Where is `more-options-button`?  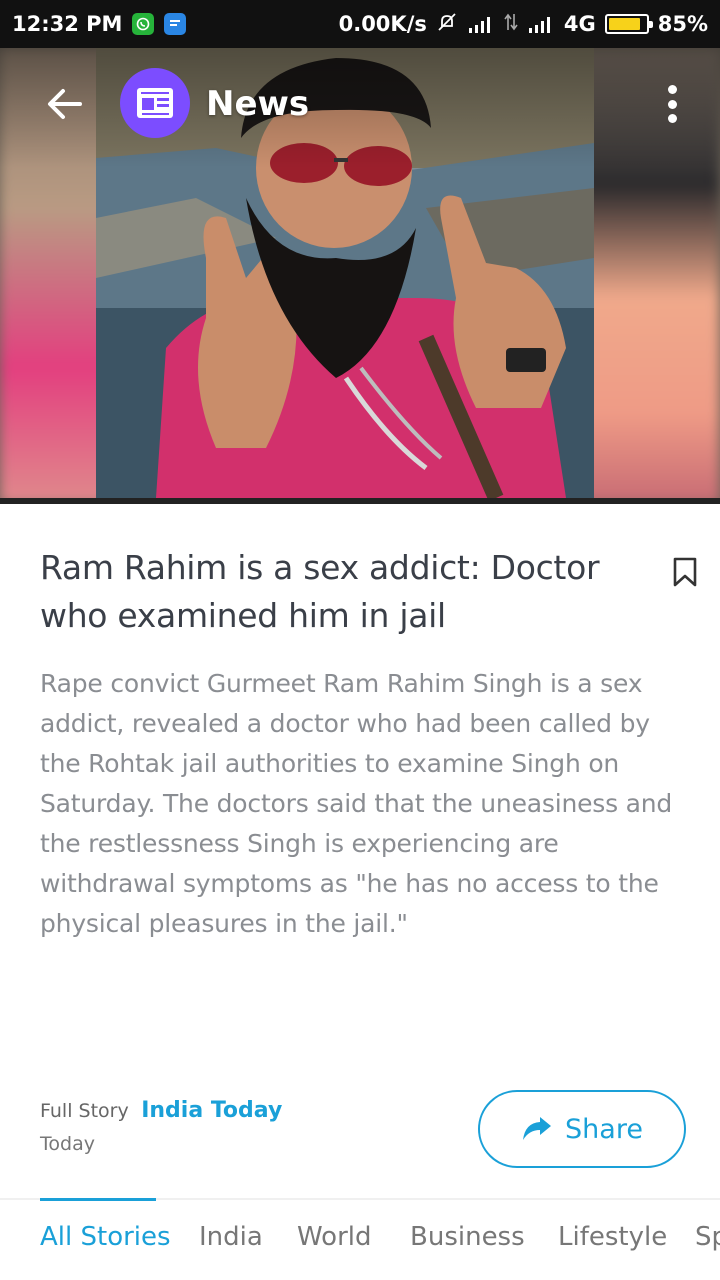
more-options-button is located at coordinates (672, 104).